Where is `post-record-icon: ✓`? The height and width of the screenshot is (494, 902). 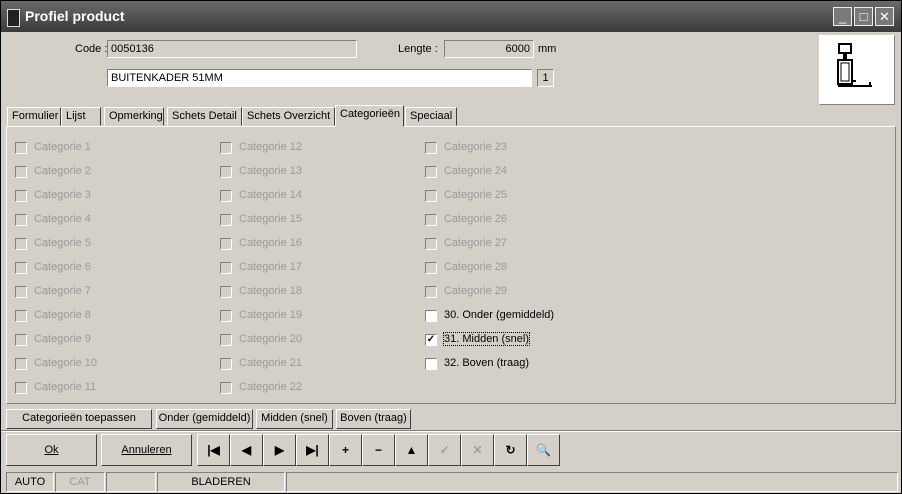
post-record-icon: ✓ is located at coordinates (444, 450).